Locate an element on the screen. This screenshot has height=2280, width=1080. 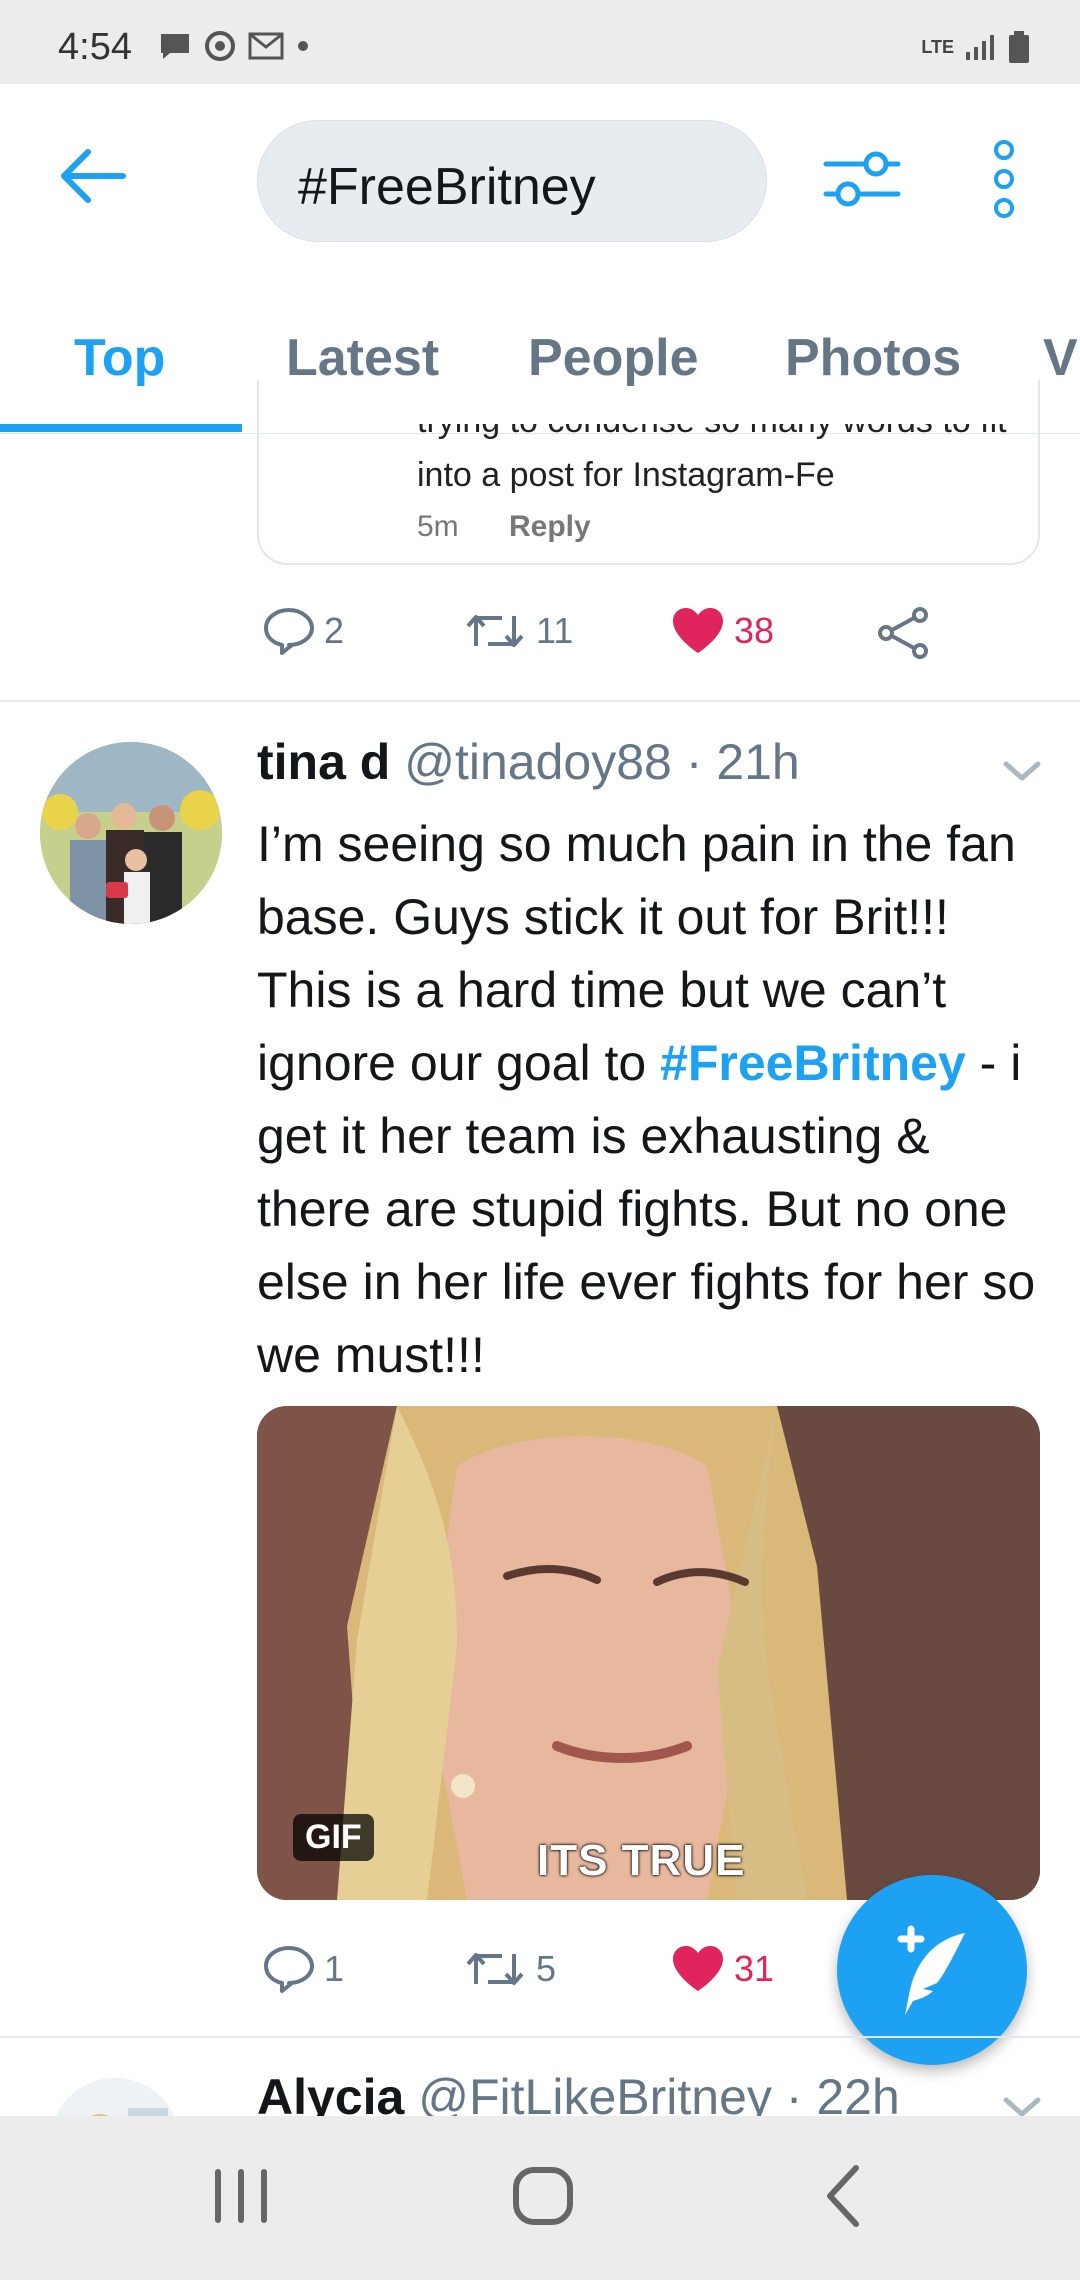
avatar-photo is located at coordinates (131, 833).